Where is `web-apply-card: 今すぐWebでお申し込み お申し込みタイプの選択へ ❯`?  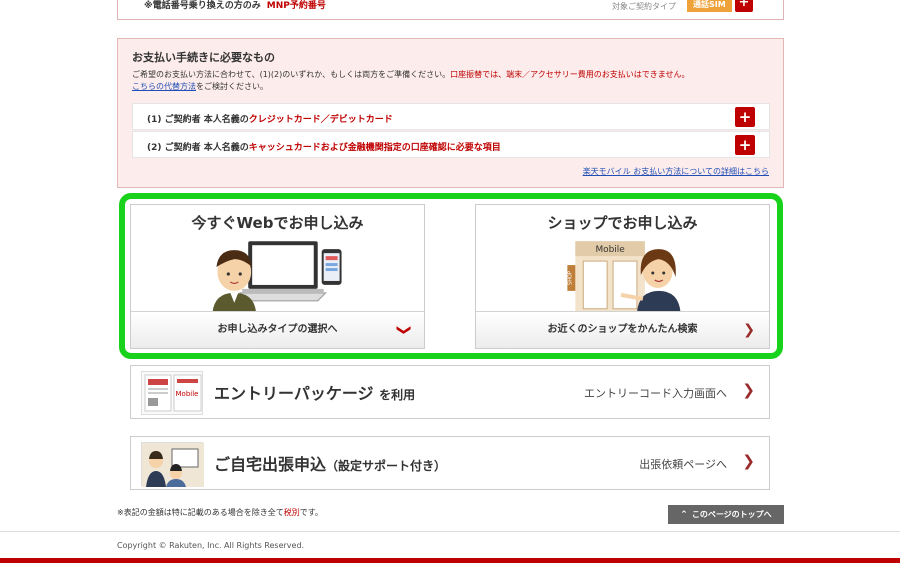 web-apply-card: 今すぐWebでお申し込み お申し込みタイプの選択へ ❯ is located at coordinates (277, 276).